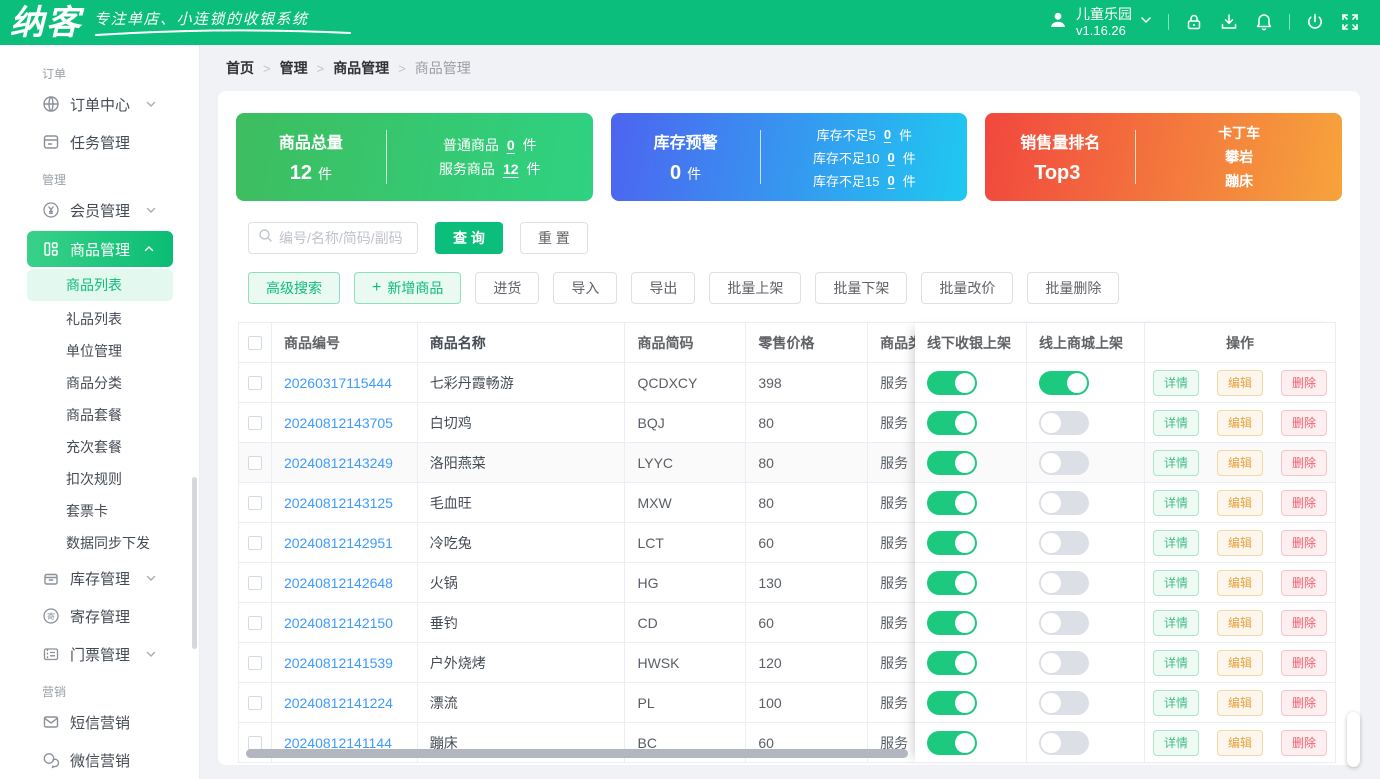 The height and width of the screenshot is (779, 1380). What do you see at coordinates (100, 285) in the screenshot?
I see `sidebar-subitem-product-list: 商品列表` at bounding box center [100, 285].